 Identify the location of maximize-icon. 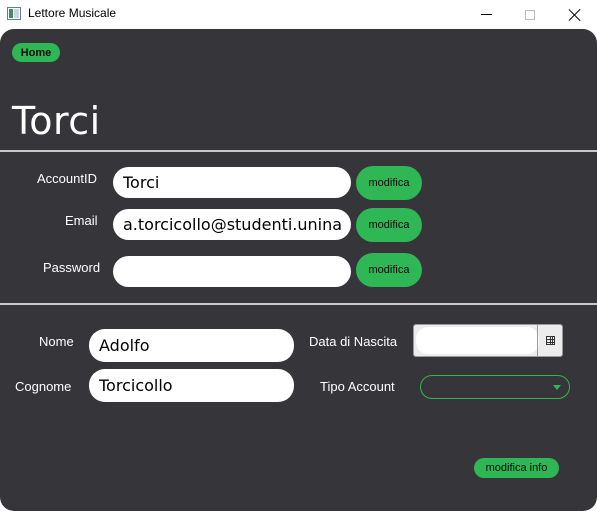
(530, 14).